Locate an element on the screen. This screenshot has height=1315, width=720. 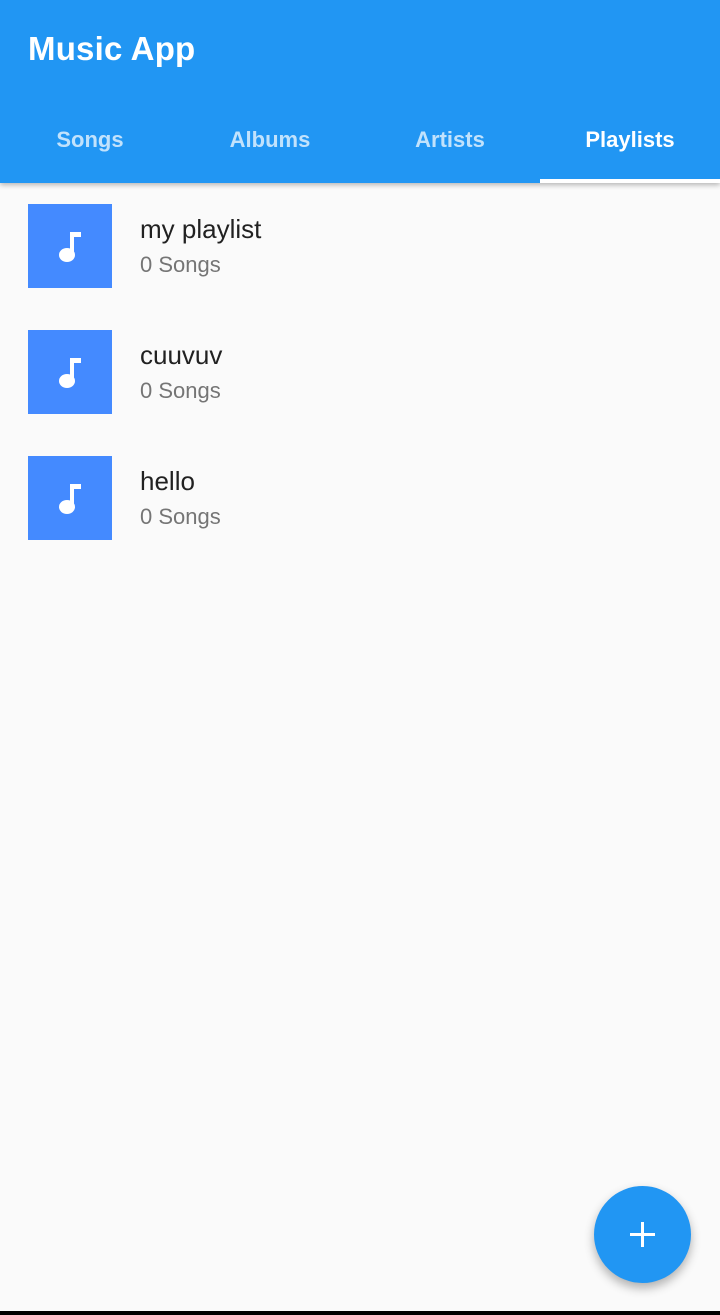
playlist-name: hello is located at coordinates (167, 481).